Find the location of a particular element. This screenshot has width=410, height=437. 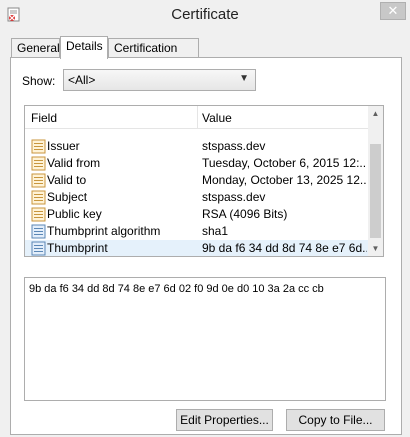

list-row: Subject stspass.dev is located at coordinates (197, 197).